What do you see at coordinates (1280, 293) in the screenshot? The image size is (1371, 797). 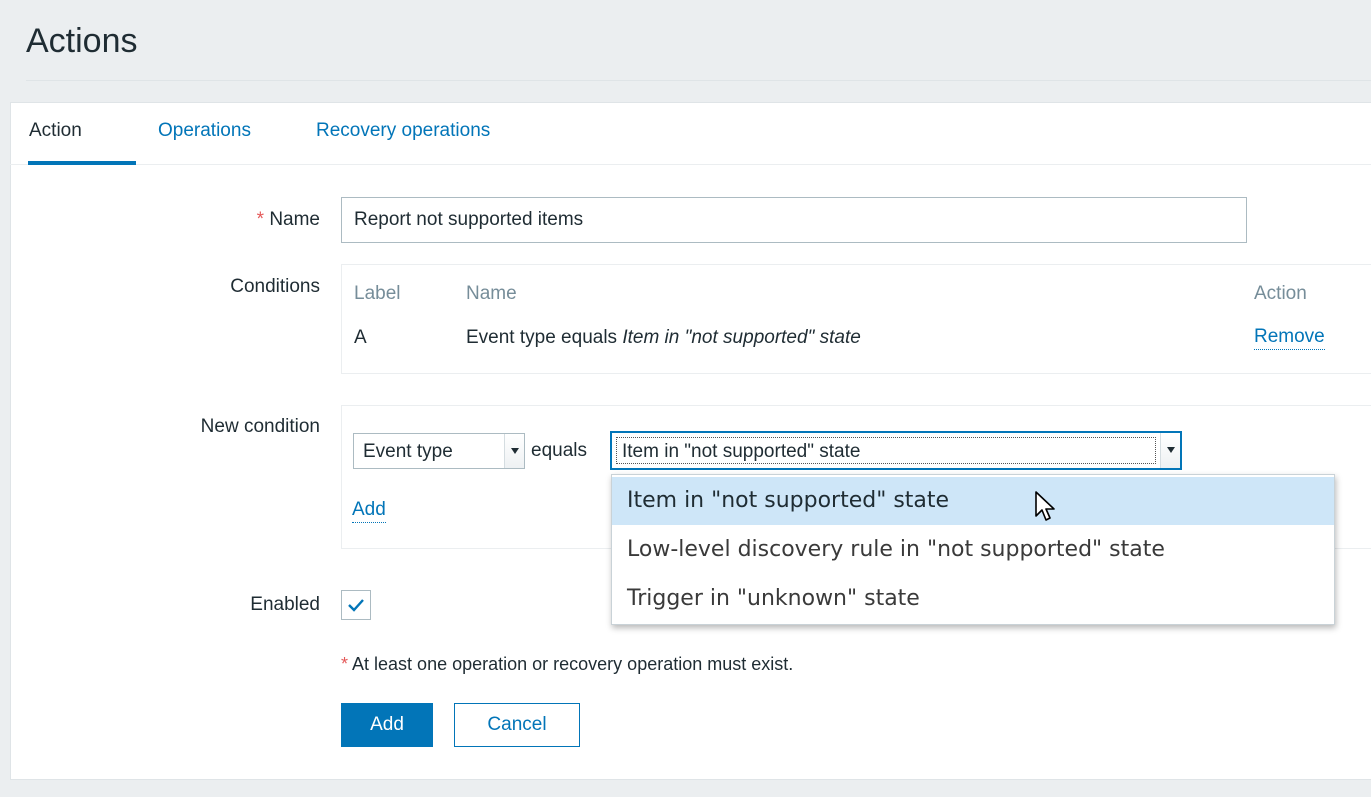 I see `column-header-action: Action` at bounding box center [1280, 293].